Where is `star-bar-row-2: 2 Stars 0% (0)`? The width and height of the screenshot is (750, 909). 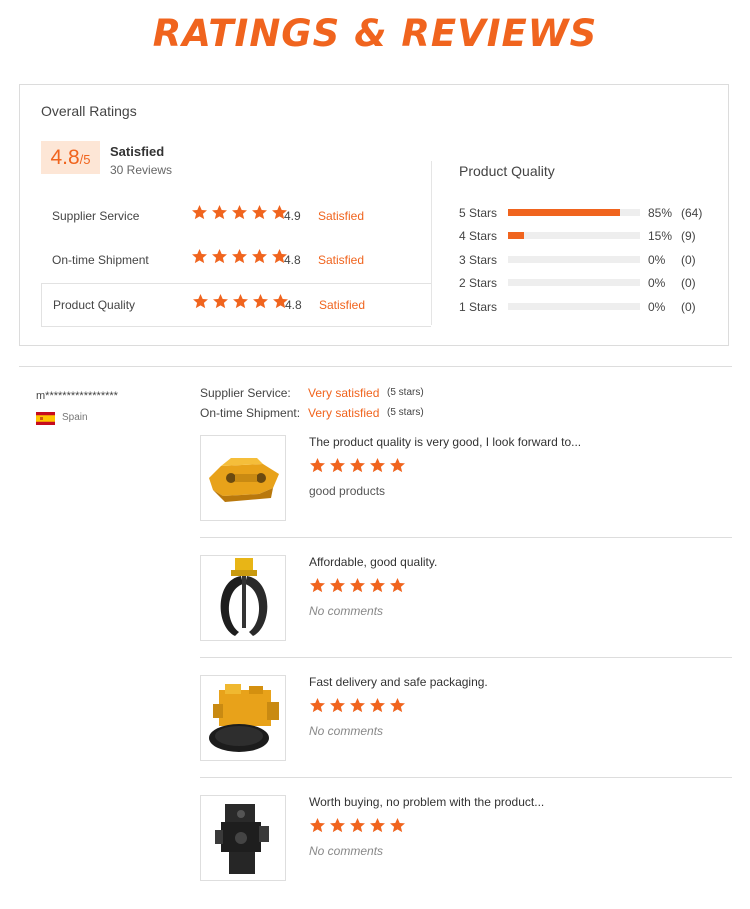 star-bar-row-2: 2 Stars 0% (0) is located at coordinates (589, 283).